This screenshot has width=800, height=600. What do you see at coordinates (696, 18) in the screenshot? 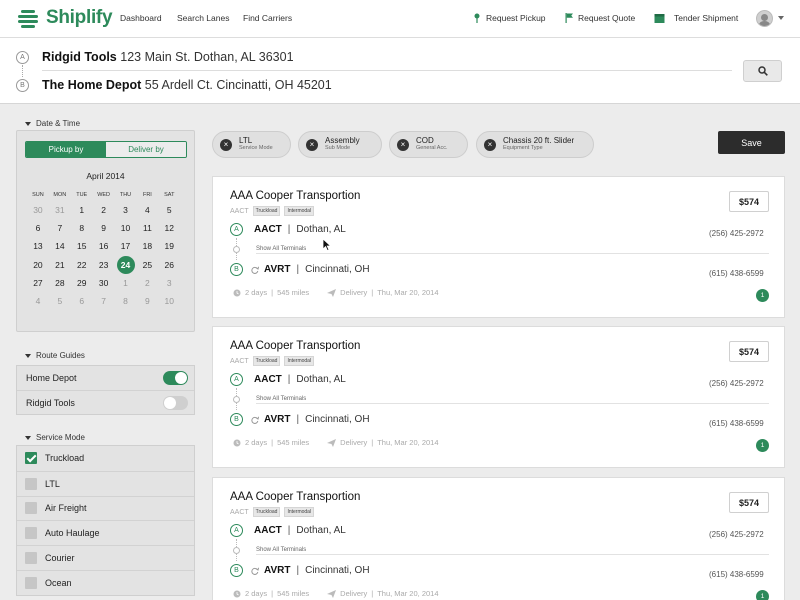
I see `tender-shipment-link: Tender Shipment` at bounding box center [696, 18].